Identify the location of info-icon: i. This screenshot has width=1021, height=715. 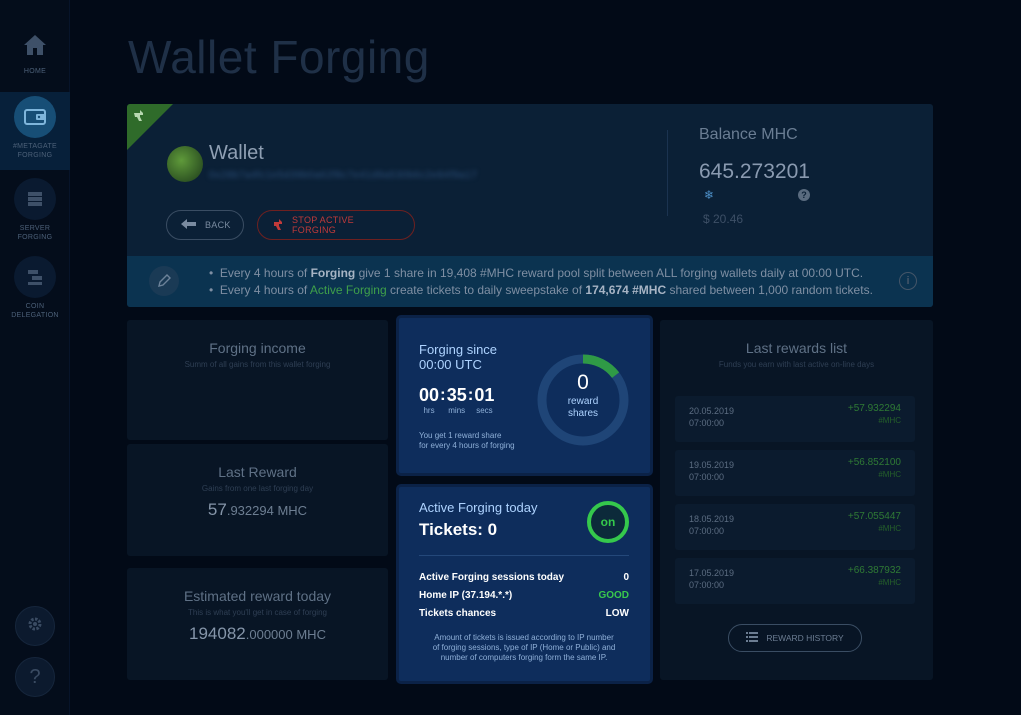
(908, 281).